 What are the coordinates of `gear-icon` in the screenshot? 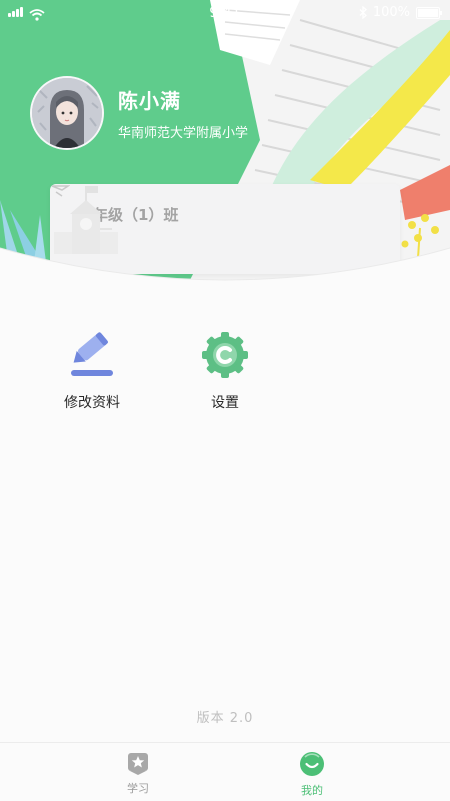 It's located at (225, 355).